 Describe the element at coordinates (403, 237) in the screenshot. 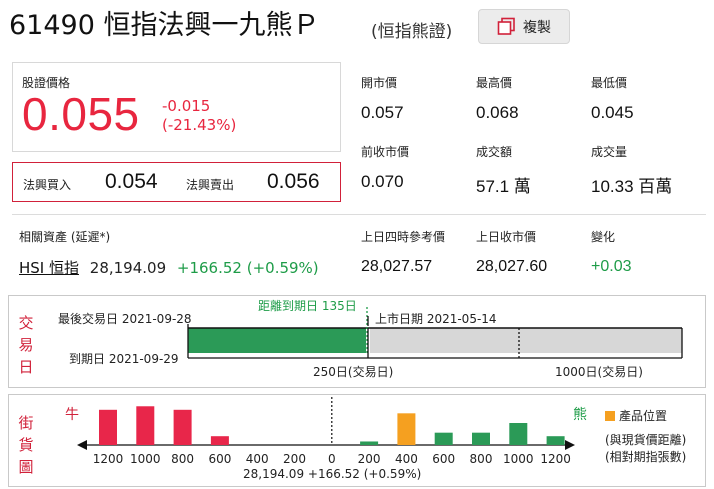

I see `ref-price-label: 上日四時參考價` at that location.